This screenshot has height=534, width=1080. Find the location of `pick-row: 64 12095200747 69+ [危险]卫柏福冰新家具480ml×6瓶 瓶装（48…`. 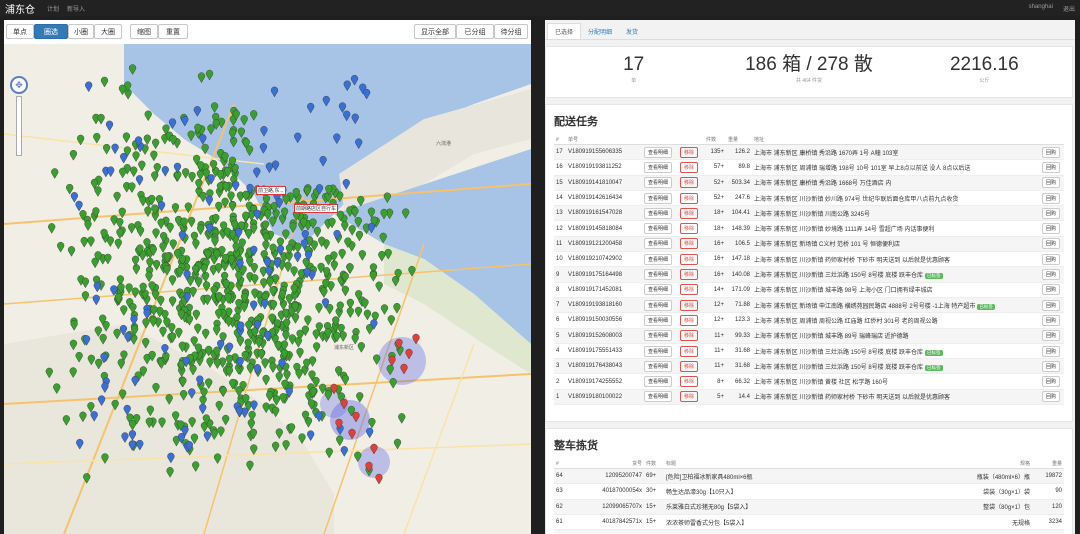

pick-row: 64 12095200747 69+ [危险]卫柏福冰新家具480ml×6瓶 瓶装（48… is located at coordinates (809, 476).